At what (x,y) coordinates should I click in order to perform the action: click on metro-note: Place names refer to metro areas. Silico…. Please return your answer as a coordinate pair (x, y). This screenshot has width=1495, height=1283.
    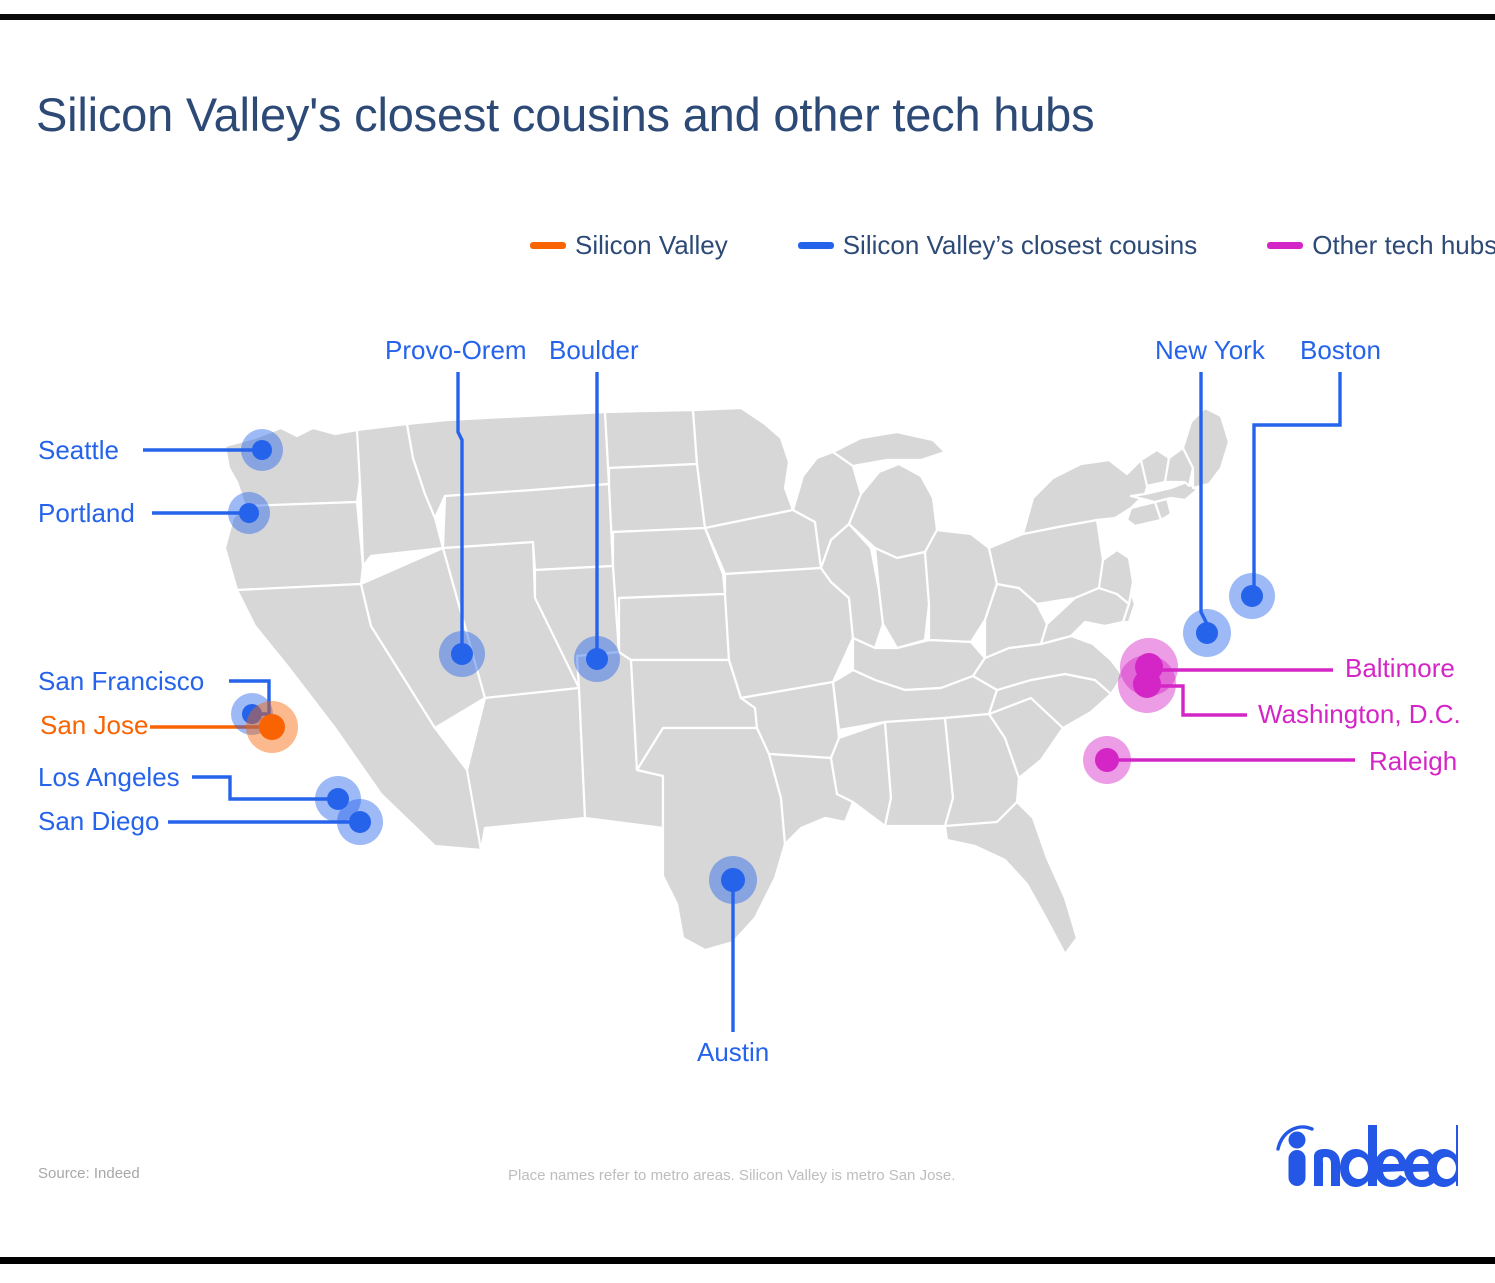
    Looking at the image, I should click on (732, 1175).